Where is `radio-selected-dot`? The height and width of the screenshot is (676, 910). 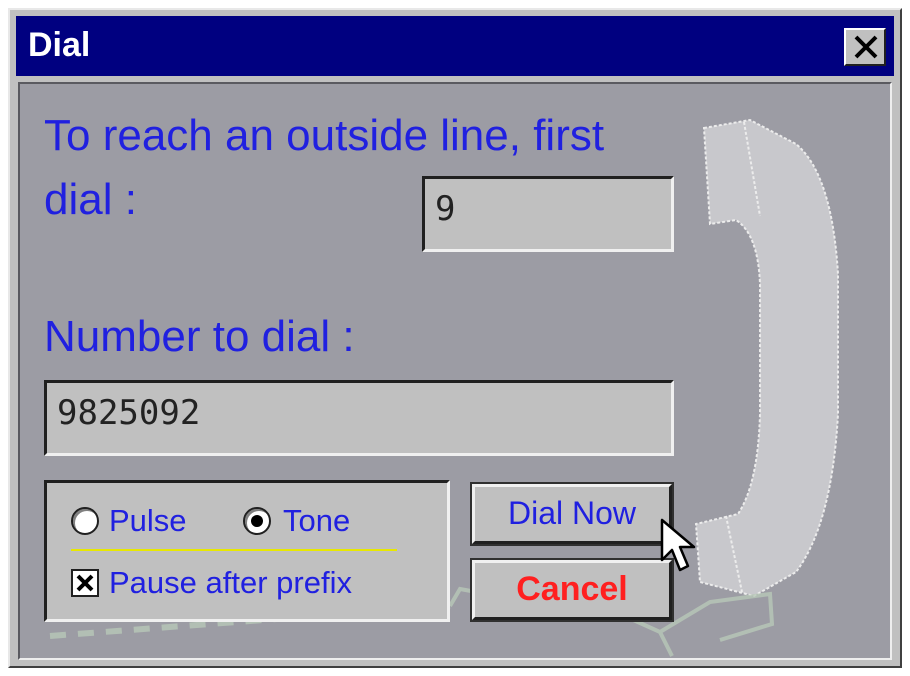
radio-selected-dot is located at coordinates (257, 521).